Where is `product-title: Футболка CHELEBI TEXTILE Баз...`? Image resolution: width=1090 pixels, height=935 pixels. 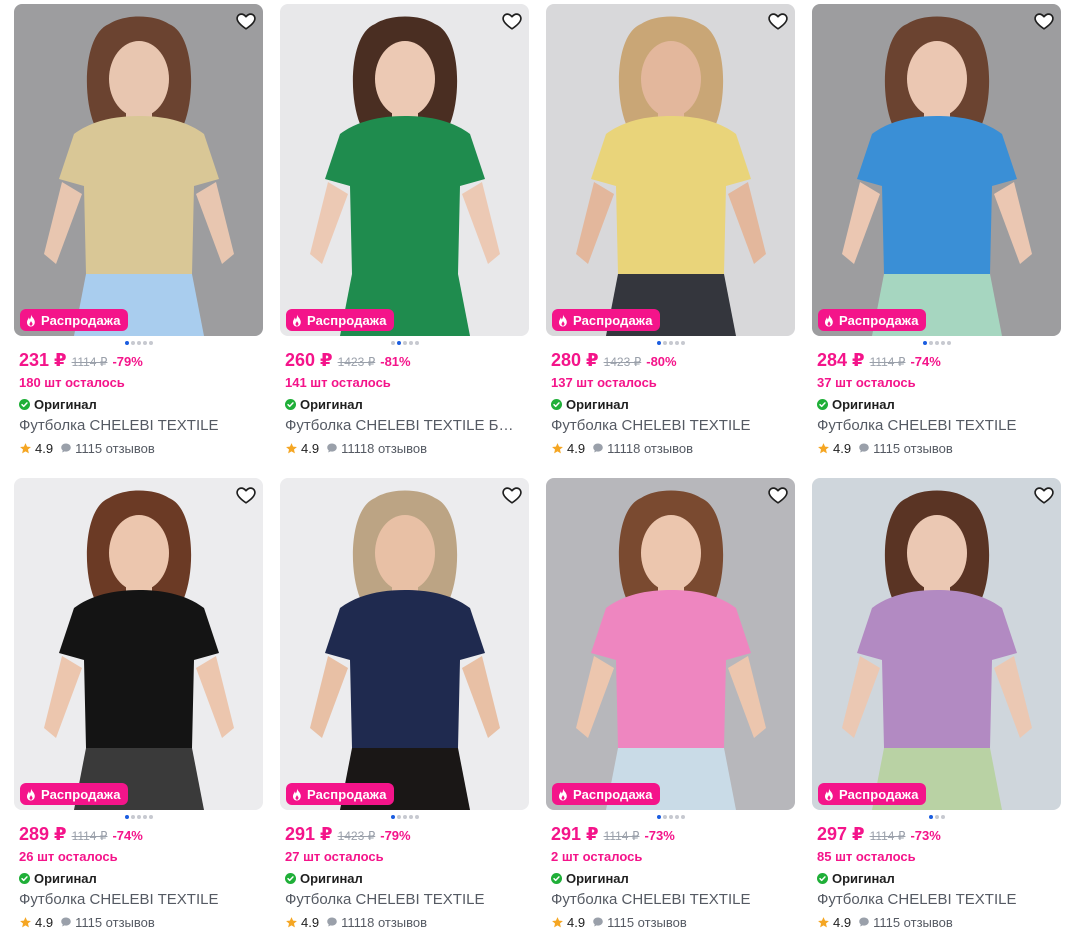
product-title: Футболка CHELEBI TEXTILE Баз... is located at coordinates (400, 426).